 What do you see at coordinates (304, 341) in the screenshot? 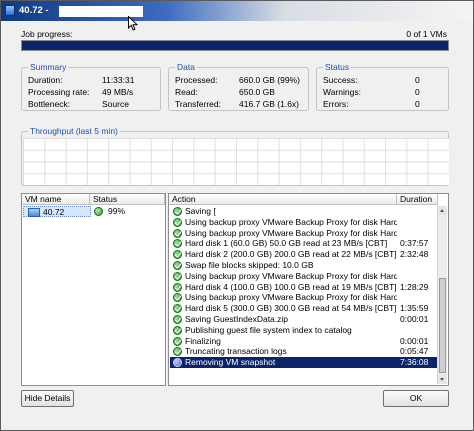
I see `action-row: Finalizing 0:00:01` at bounding box center [304, 341].